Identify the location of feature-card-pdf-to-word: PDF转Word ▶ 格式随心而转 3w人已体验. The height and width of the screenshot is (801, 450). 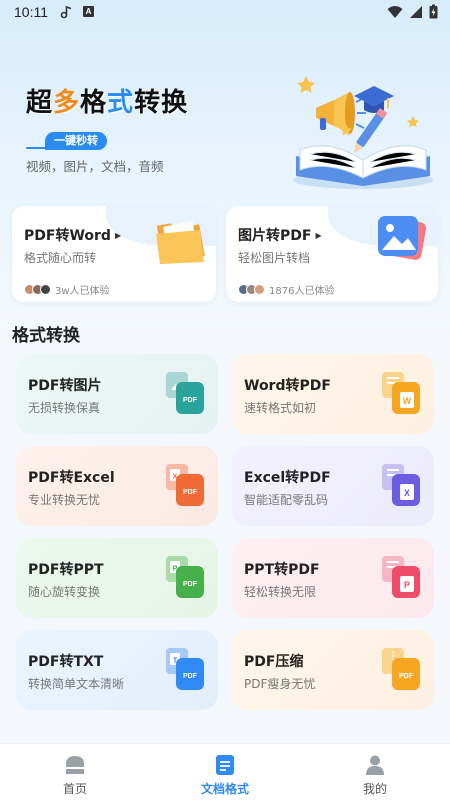
(114, 254).